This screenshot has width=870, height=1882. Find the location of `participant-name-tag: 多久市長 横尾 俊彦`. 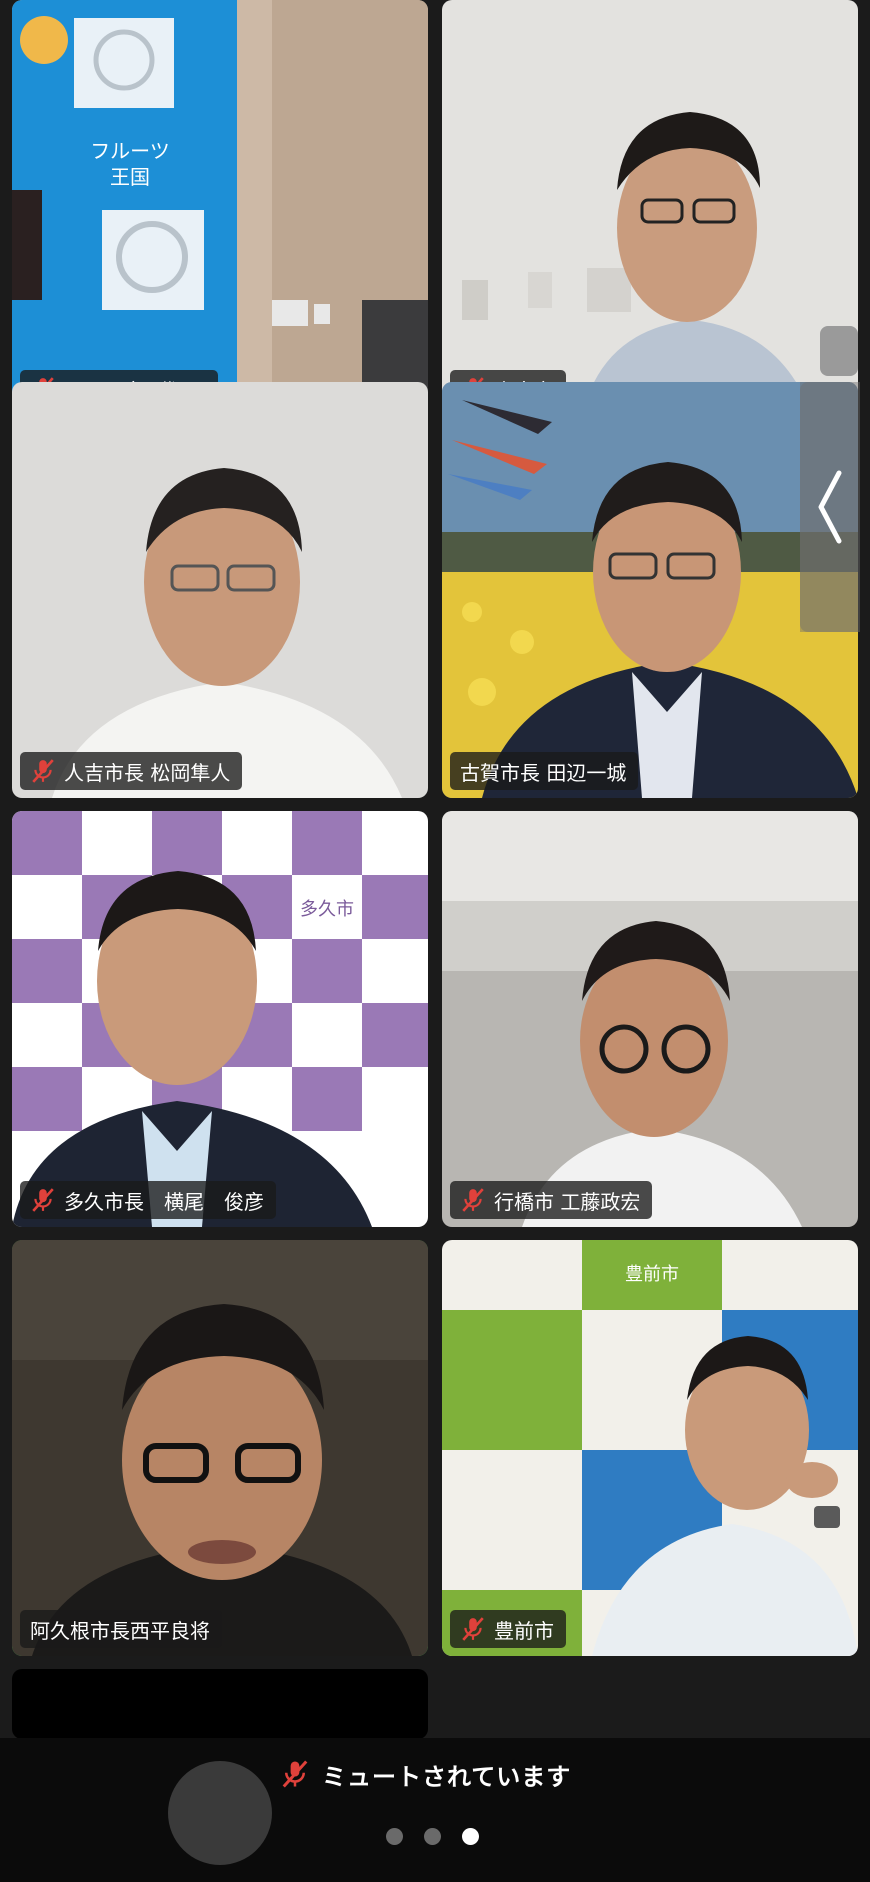

participant-name-tag: 多久市長 横尾 俊彦 is located at coordinates (148, 1200).